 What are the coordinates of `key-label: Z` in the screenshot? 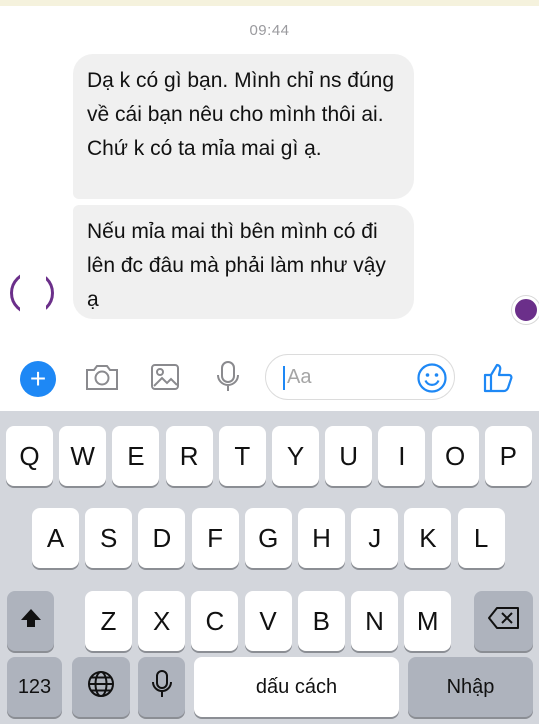 It's located at (108, 620).